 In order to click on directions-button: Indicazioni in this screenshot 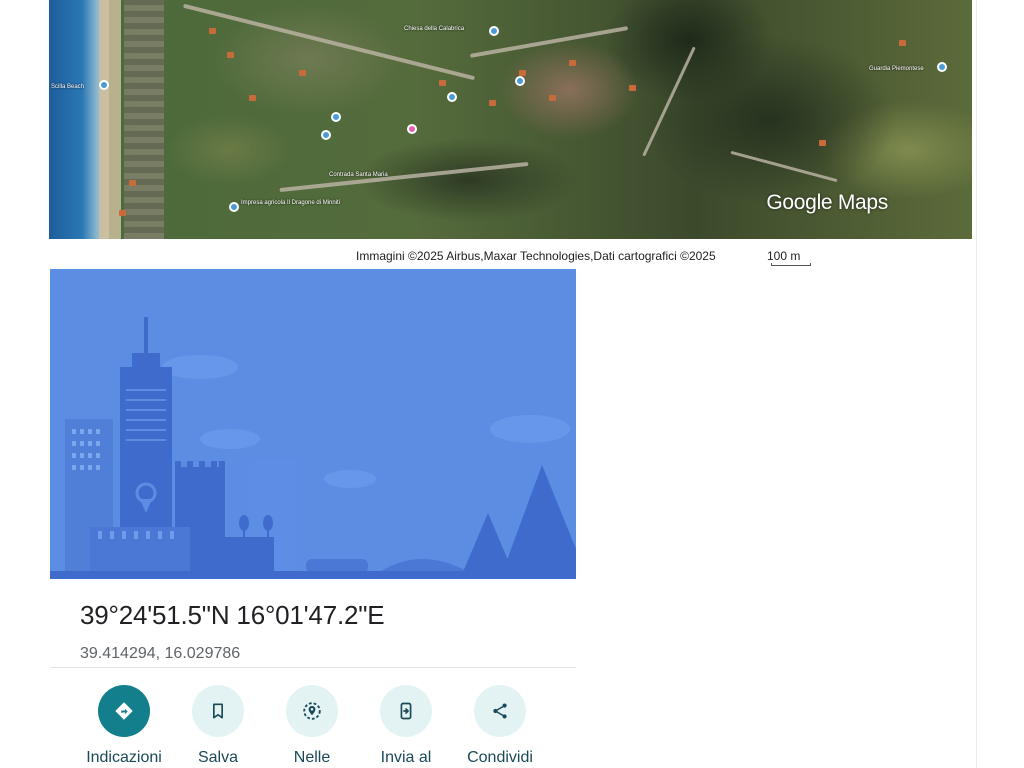, I will do `click(124, 726)`.